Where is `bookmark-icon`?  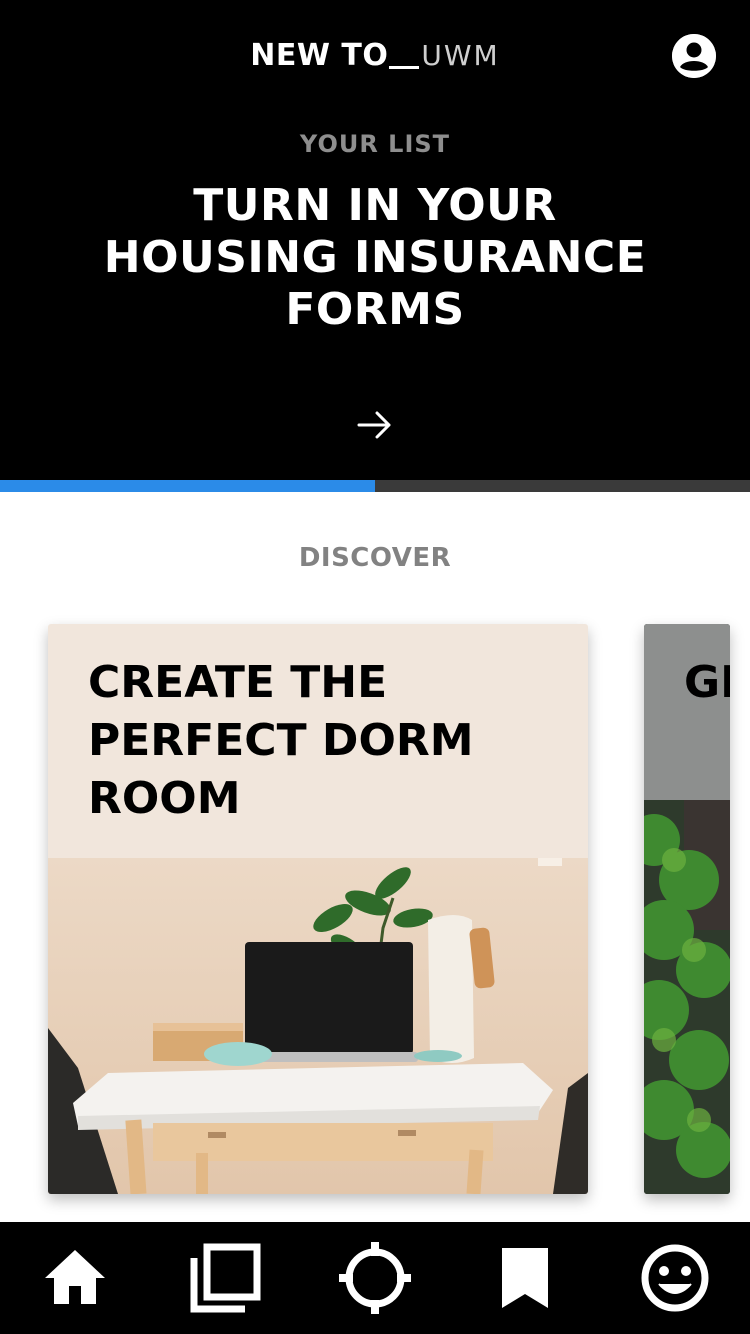 bookmark-icon is located at coordinates (525, 1278).